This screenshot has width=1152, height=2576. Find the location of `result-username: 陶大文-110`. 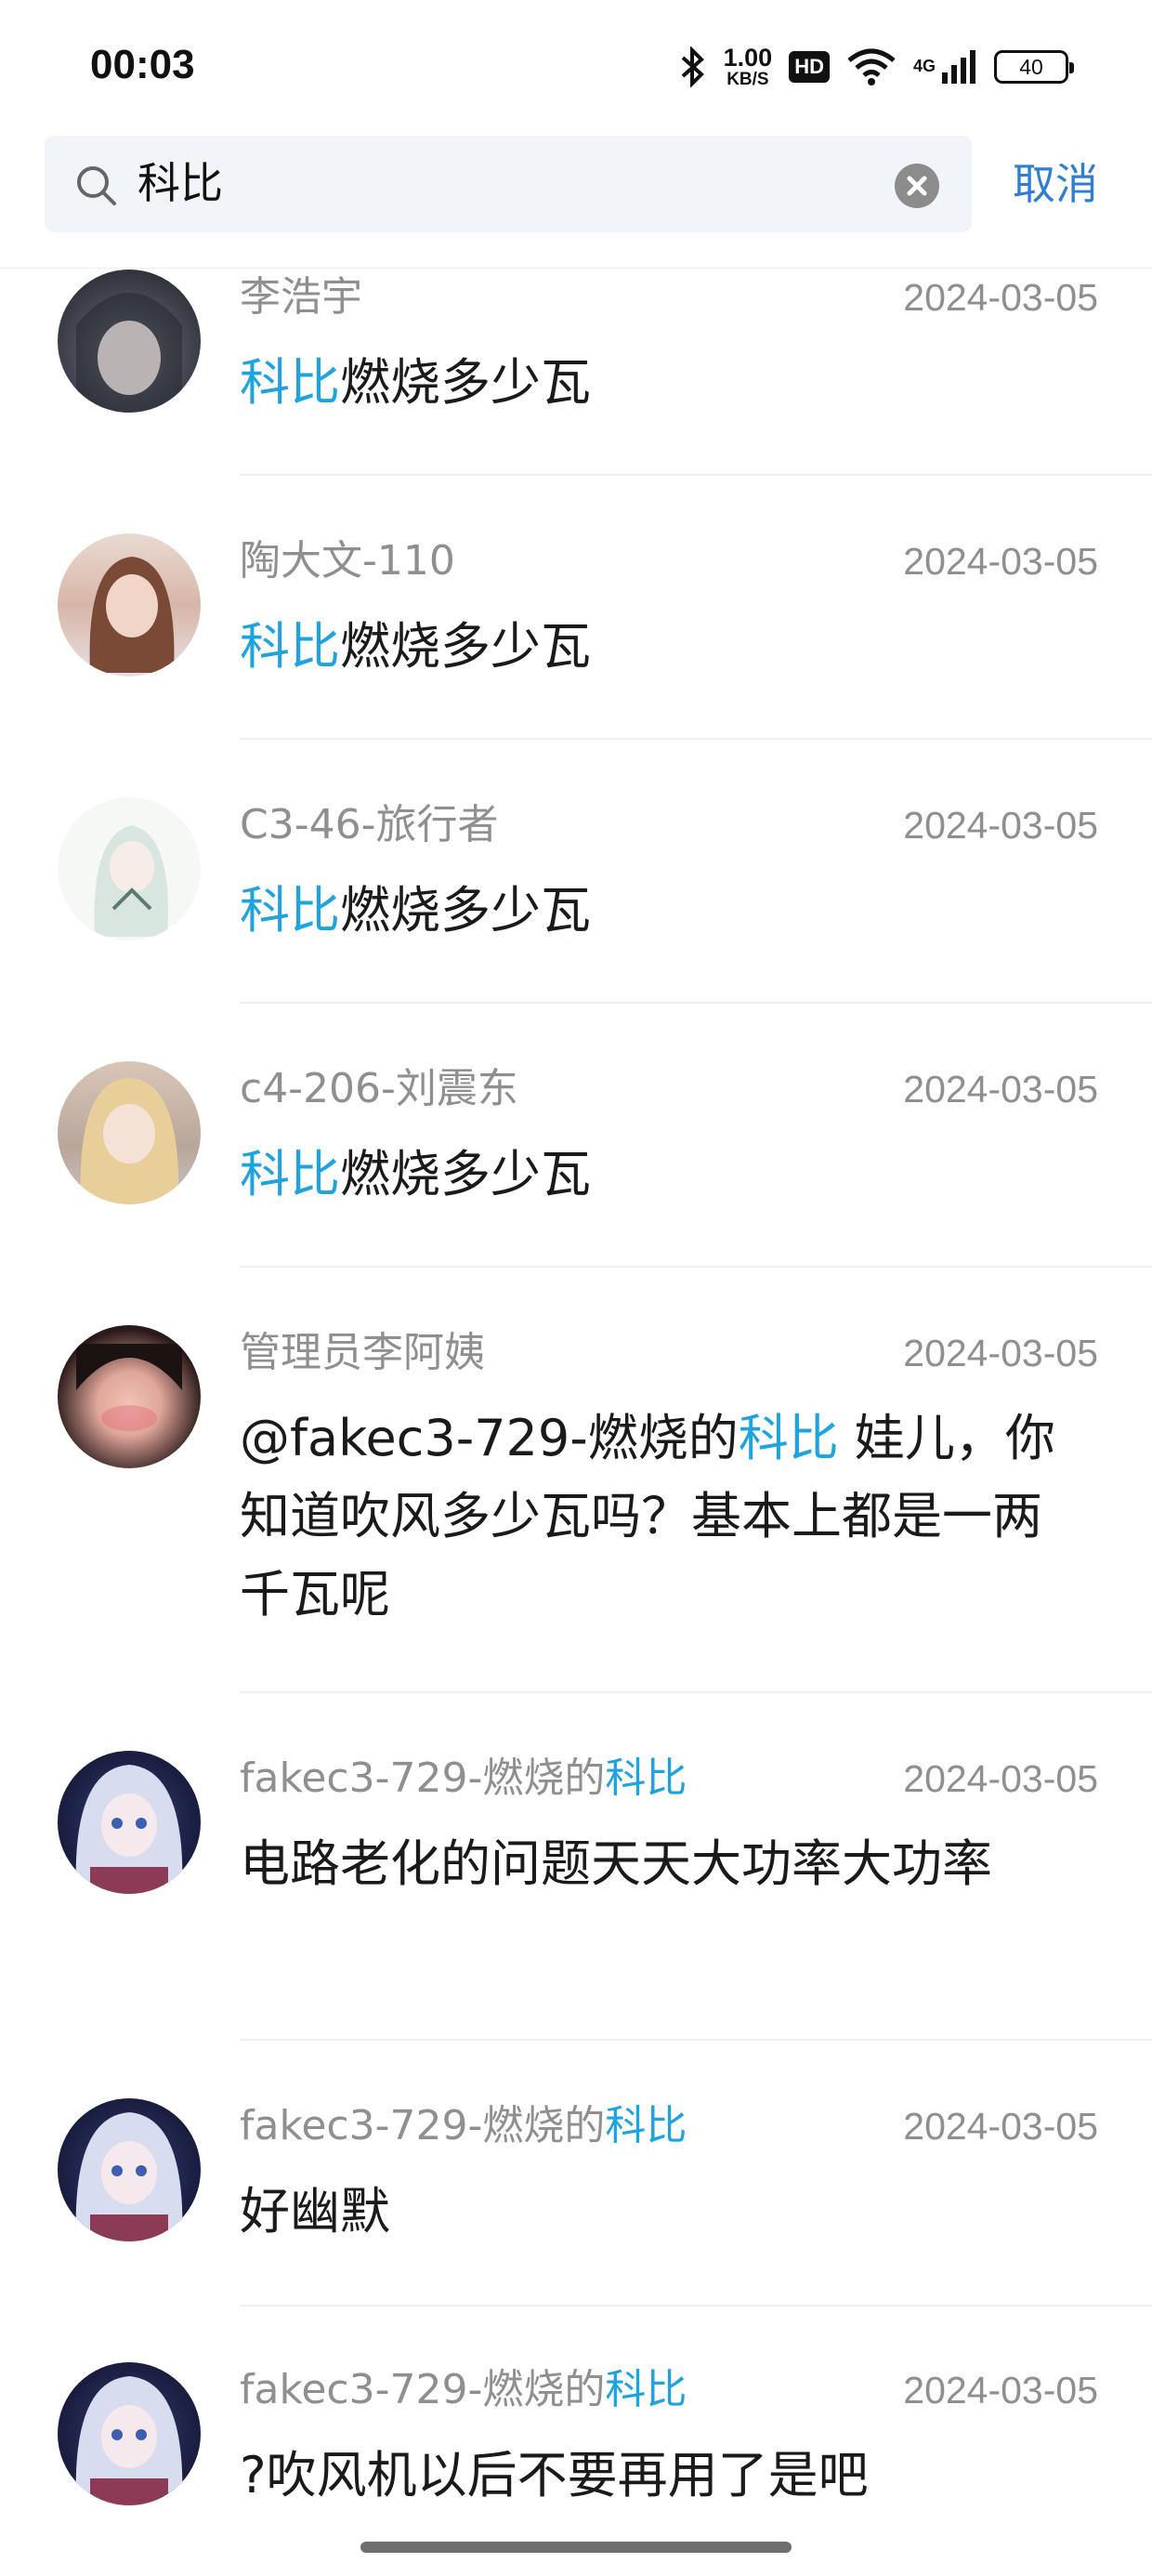

result-username: 陶大文-110 is located at coordinates (347, 561).